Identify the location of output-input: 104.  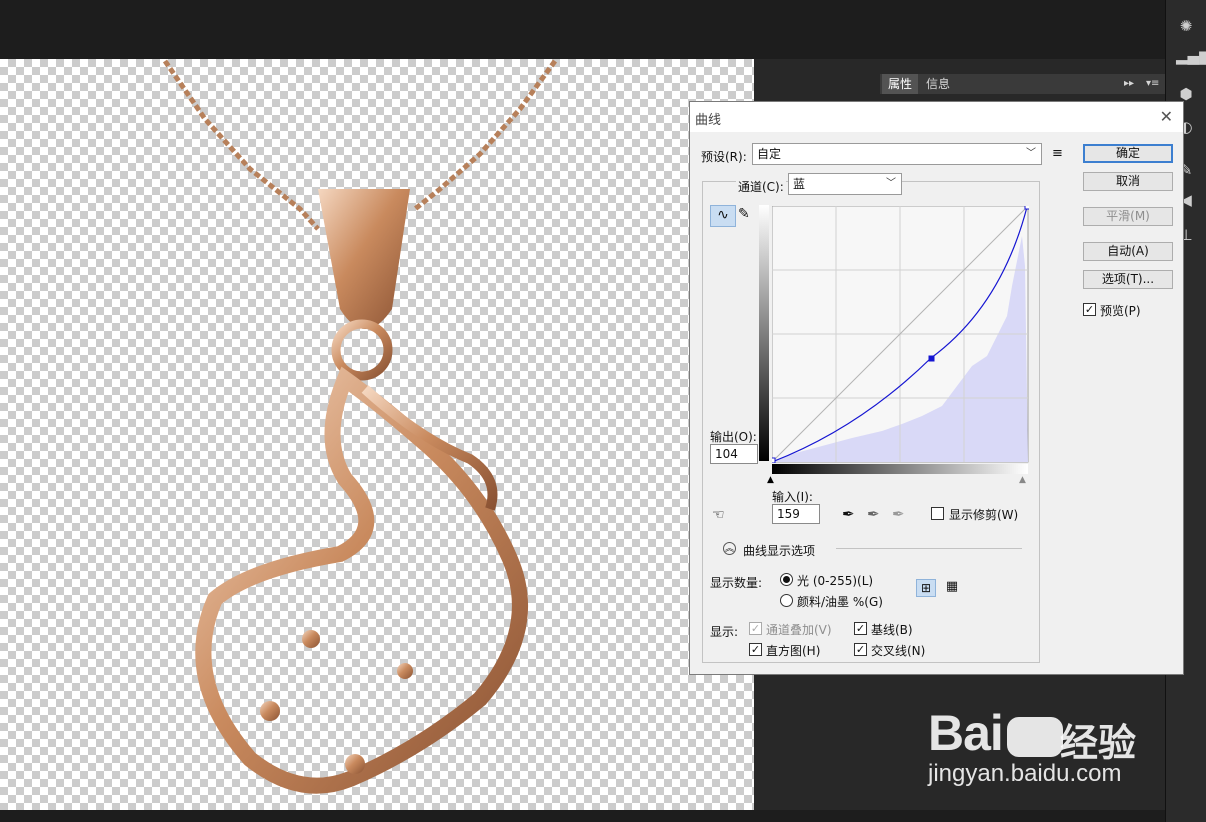
(734, 454).